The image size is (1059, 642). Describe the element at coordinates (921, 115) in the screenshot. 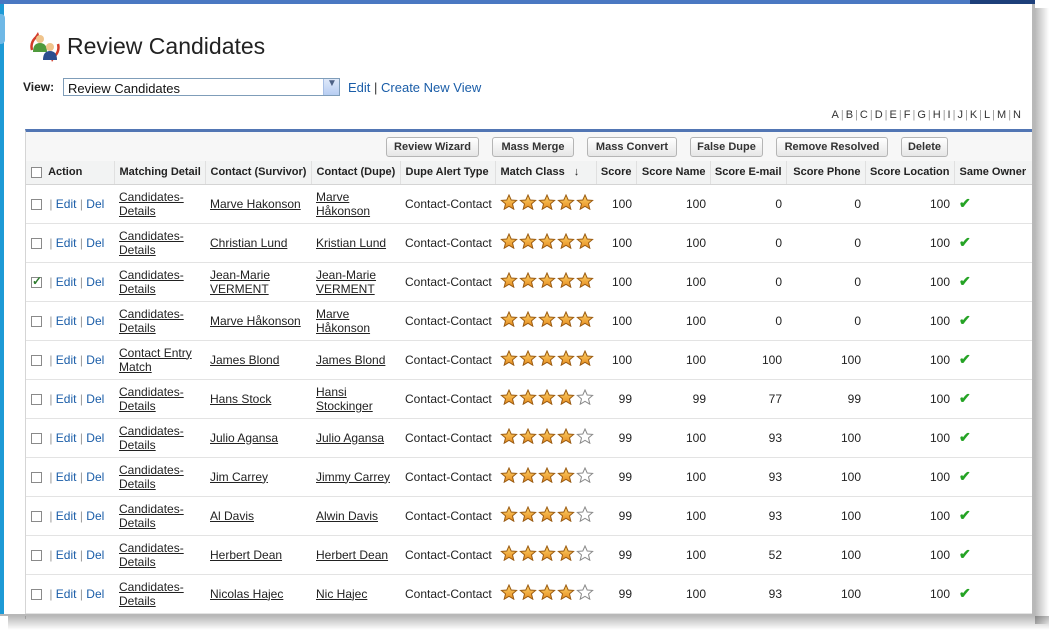

I see `alpha-filter-g: G` at that location.